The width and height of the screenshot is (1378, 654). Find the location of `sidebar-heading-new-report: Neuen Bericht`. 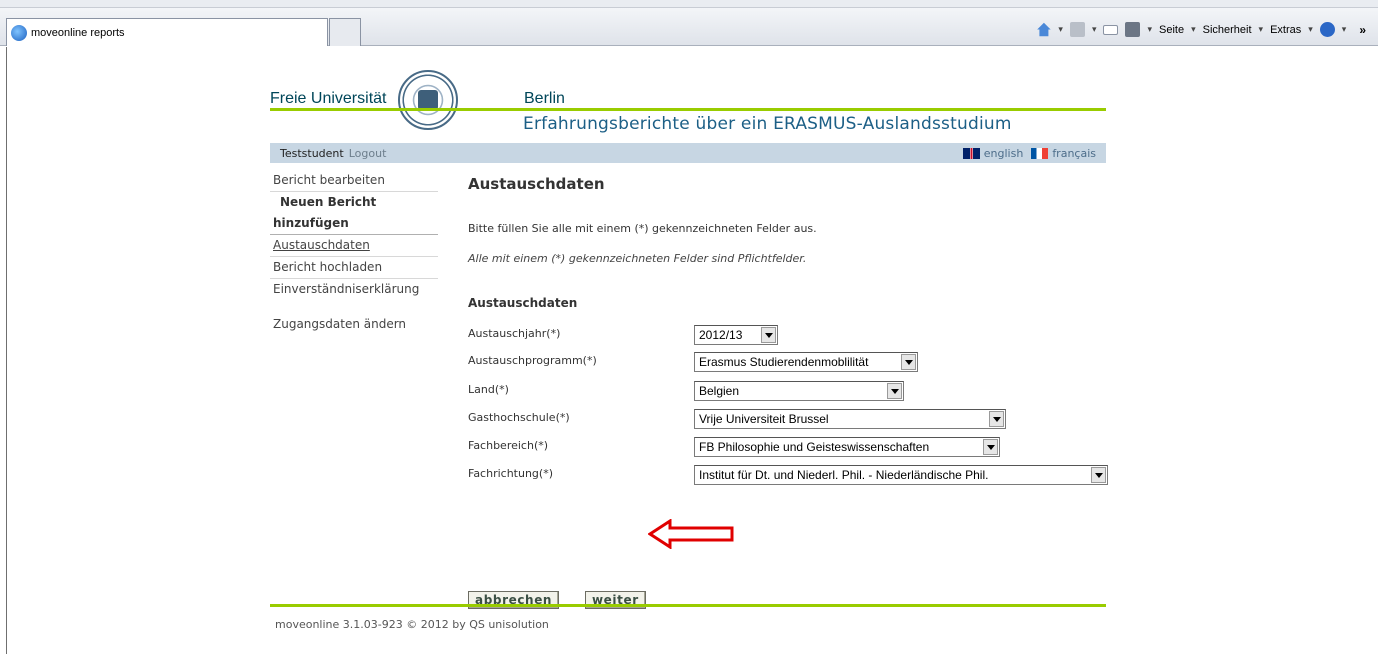

sidebar-heading-new-report: Neuen Bericht is located at coordinates (328, 202).